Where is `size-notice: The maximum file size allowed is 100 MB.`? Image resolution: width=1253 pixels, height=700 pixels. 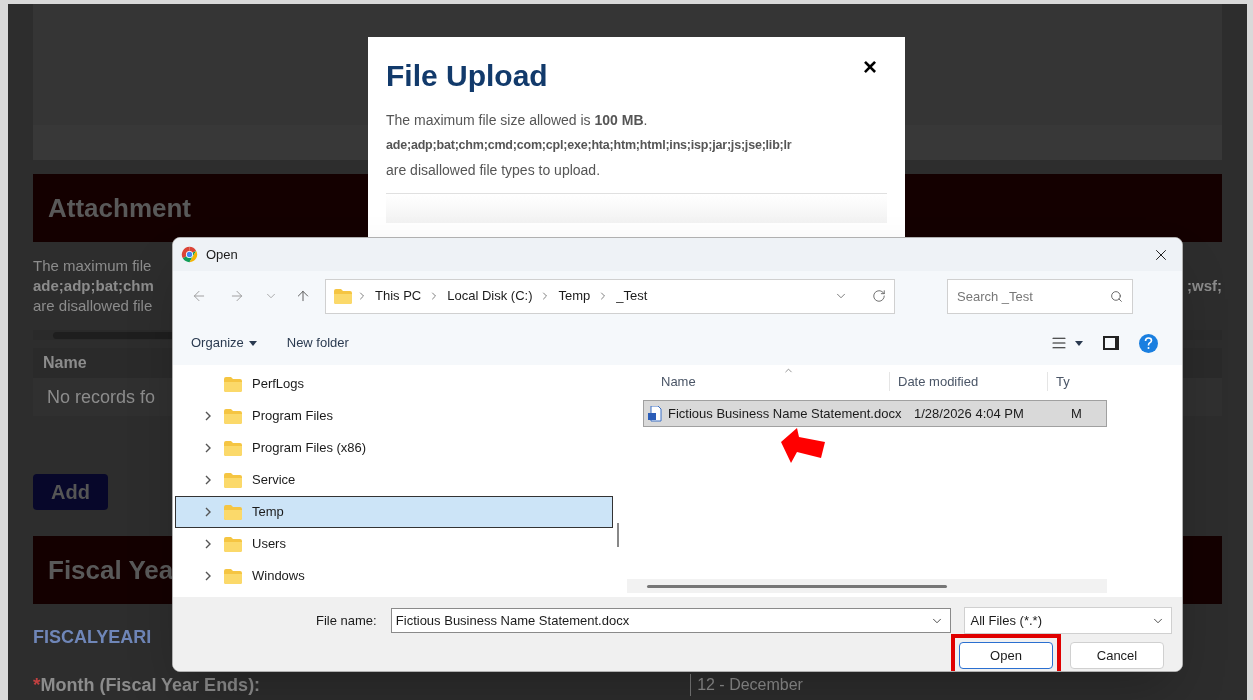 size-notice: The maximum file size allowed is 100 MB. is located at coordinates (517, 120).